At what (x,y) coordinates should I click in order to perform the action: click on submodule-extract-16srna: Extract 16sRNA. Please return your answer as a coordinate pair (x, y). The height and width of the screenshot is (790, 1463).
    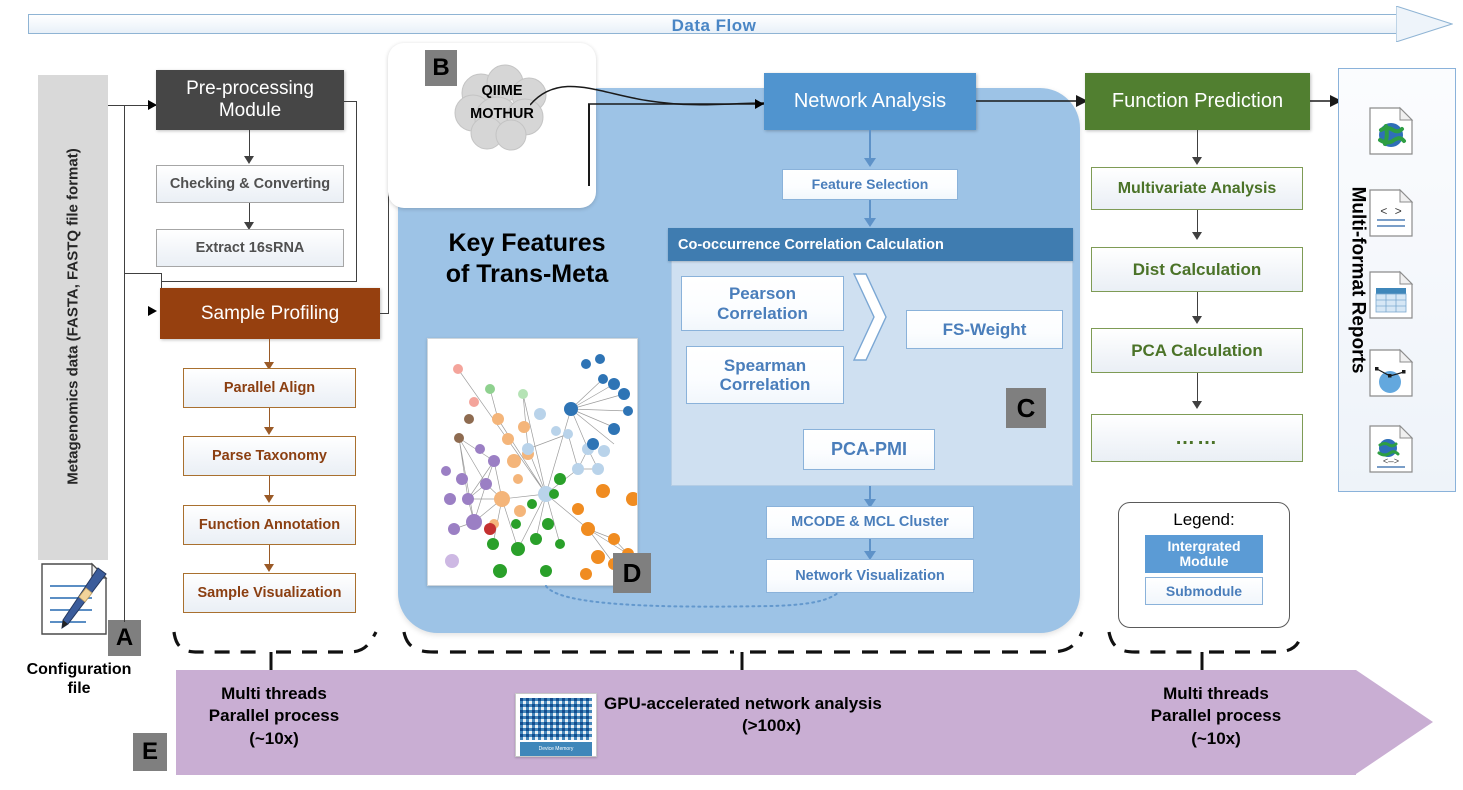
    Looking at the image, I should click on (250, 248).